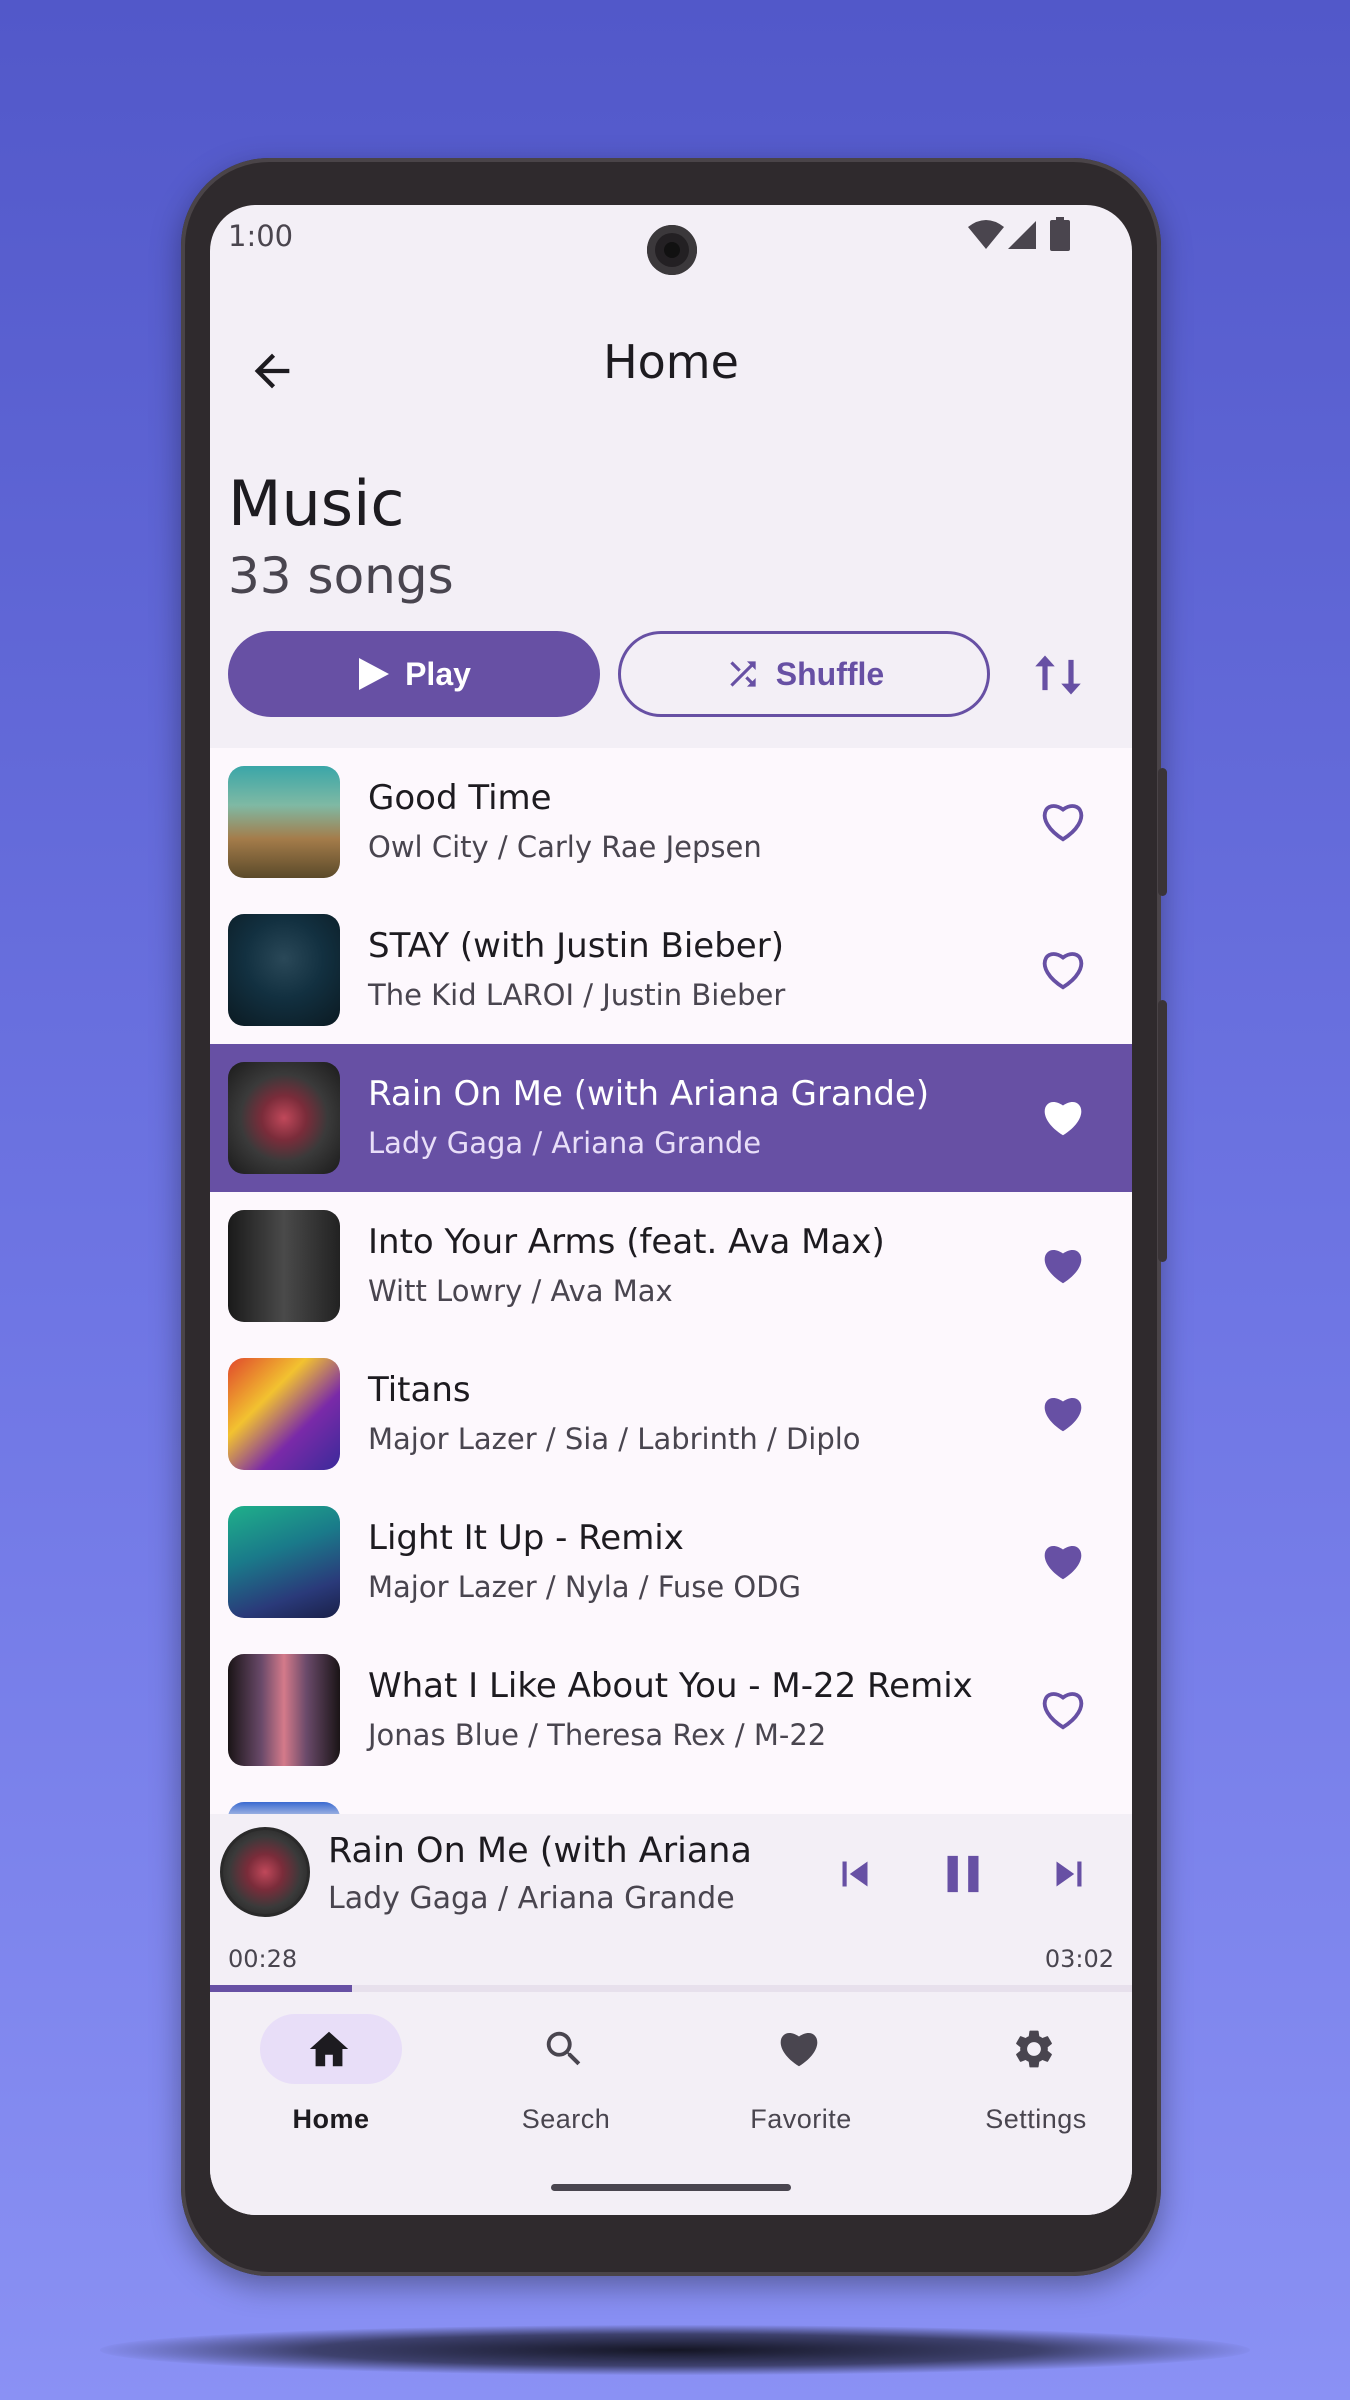 The height and width of the screenshot is (2400, 1350). What do you see at coordinates (341, 576) in the screenshot?
I see `song-count: 33 songs` at bounding box center [341, 576].